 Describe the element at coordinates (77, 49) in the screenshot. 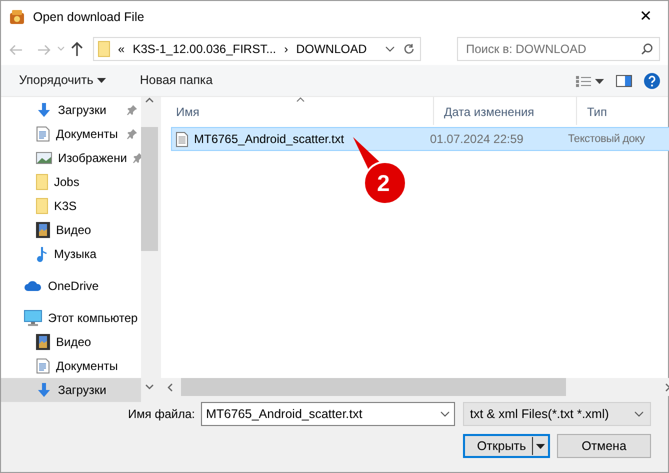

I see `up-arrow-icon` at that location.